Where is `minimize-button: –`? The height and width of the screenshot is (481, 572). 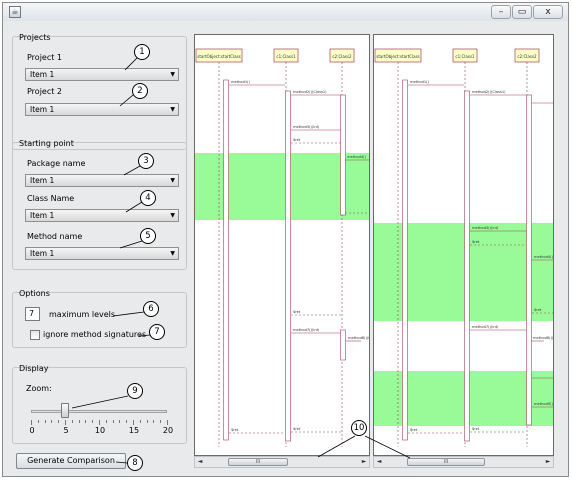
minimize-button: – is located at coordinates (501, 12).